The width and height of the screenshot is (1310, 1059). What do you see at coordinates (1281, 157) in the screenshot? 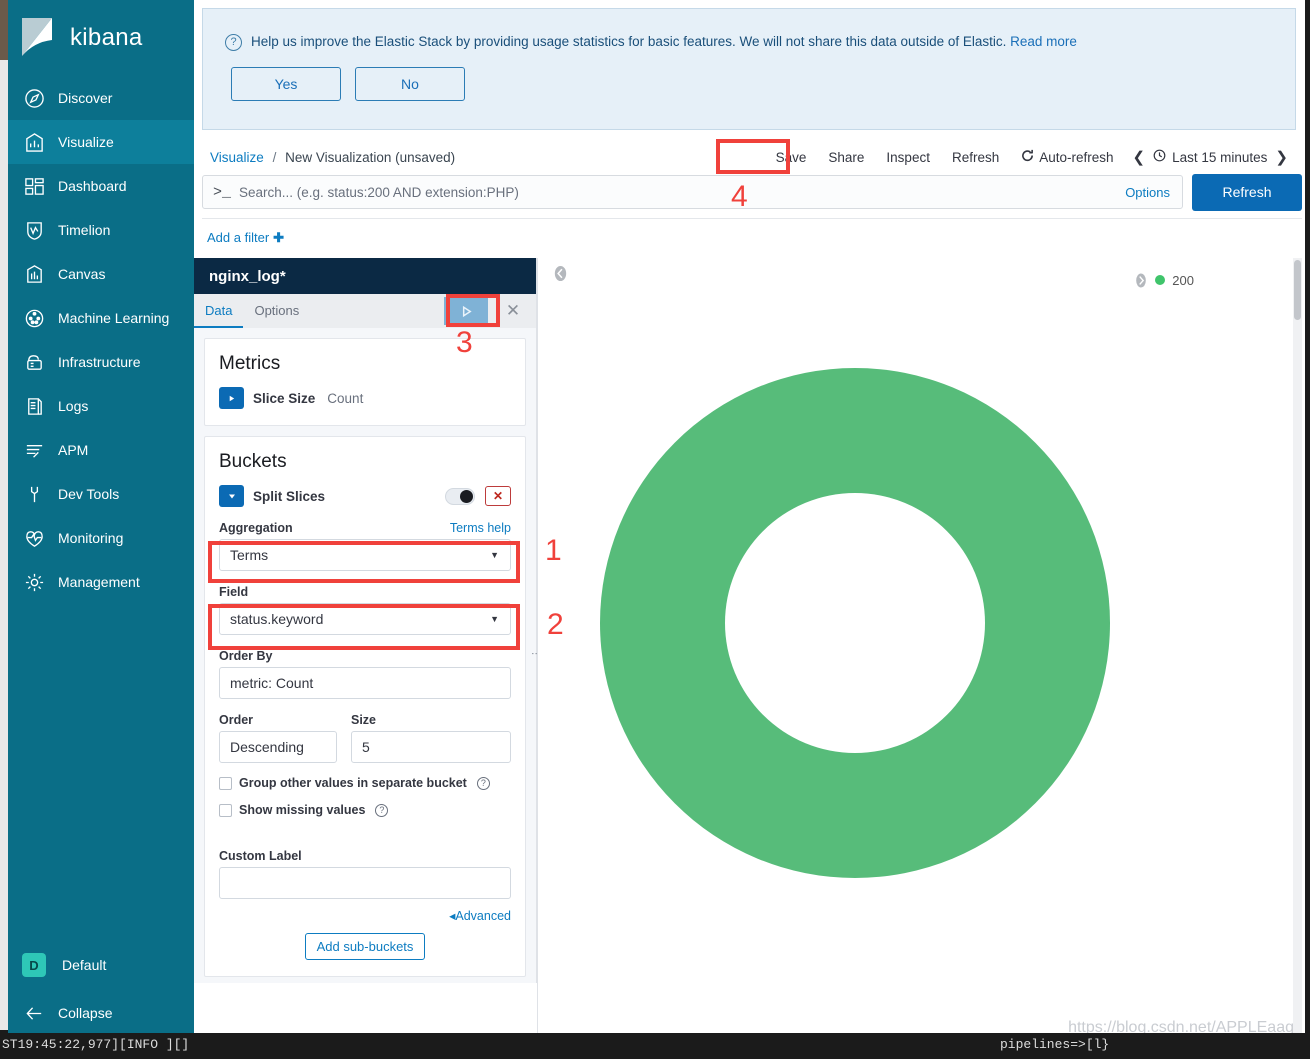
I see `chevron-right-icon: ❯` at bounding box center [1281, 157].